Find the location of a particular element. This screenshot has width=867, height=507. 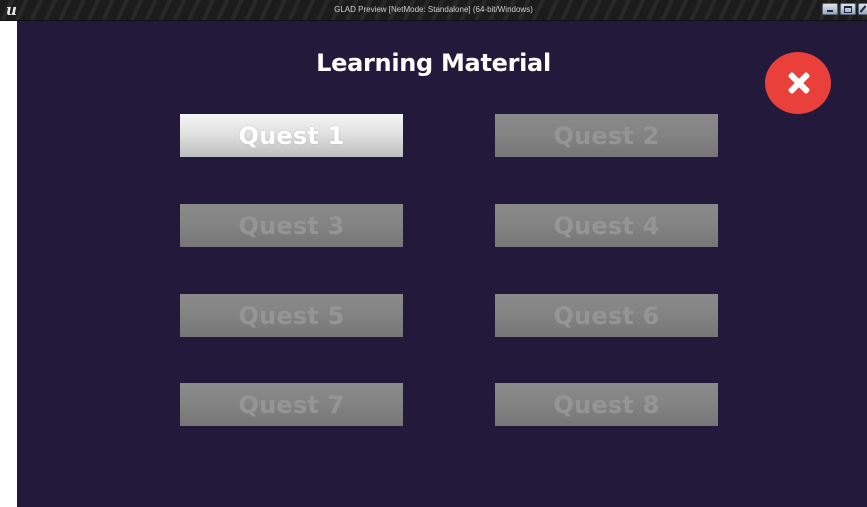

quest-5-button: Quest 5 is located at coordinates (291, 315).